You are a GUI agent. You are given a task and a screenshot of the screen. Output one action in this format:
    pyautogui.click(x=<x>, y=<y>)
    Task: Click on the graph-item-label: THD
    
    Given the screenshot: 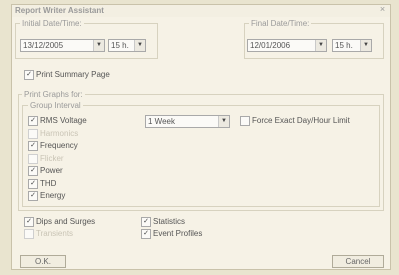 What is the action you would take?
    pyautogui.click(x=48, y=183)
    